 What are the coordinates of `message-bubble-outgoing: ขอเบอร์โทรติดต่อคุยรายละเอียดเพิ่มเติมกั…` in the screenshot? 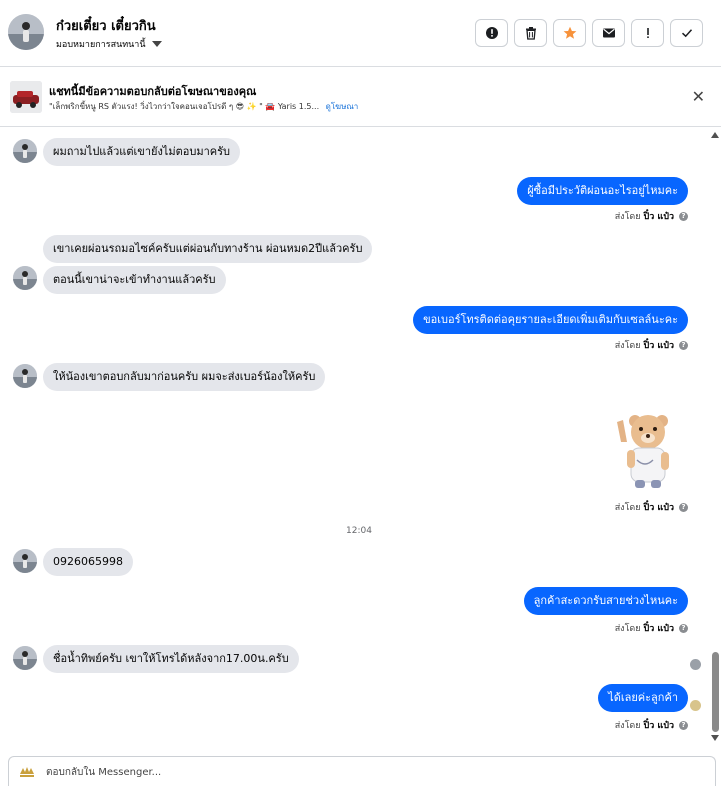 It's located at (550, 320).